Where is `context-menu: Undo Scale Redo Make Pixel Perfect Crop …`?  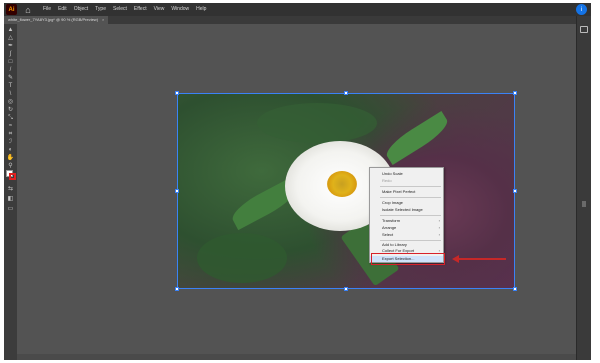
context-menu: Undo Scale Redo Make Pixel Perfect Crop … is located at coordinates (406, 215).